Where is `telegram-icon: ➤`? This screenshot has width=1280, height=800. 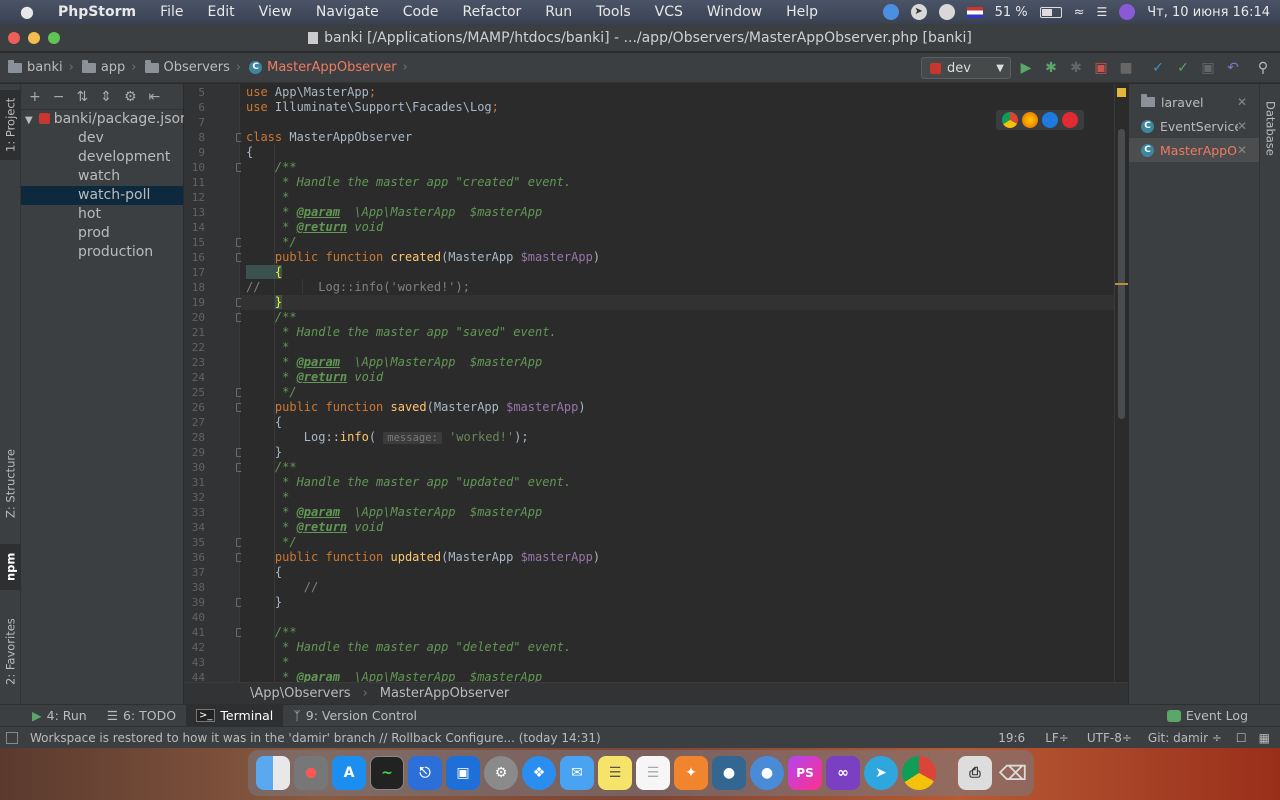 telegram-icon: ➤ is located at coordinates (881, 773).